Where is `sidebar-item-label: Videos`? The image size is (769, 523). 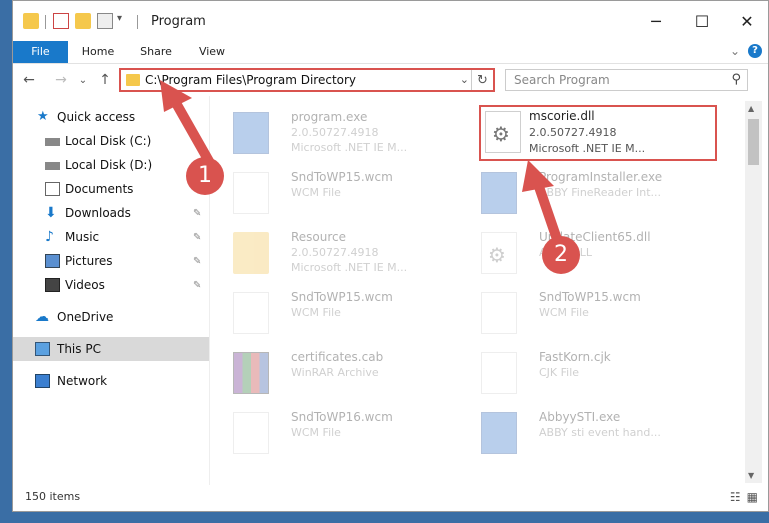 sidebar-item-label: Videos is located at coordinates (85, 285).